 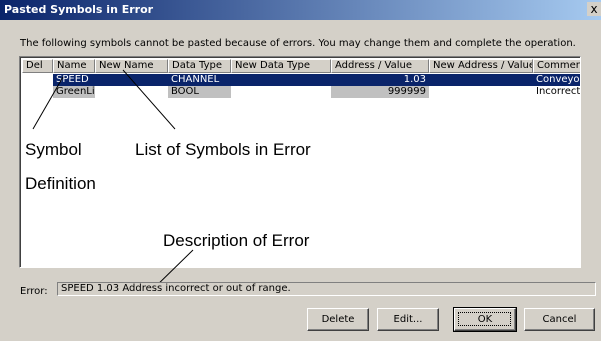 I want to click on error-label: Error:, so click(x=34, y=291).